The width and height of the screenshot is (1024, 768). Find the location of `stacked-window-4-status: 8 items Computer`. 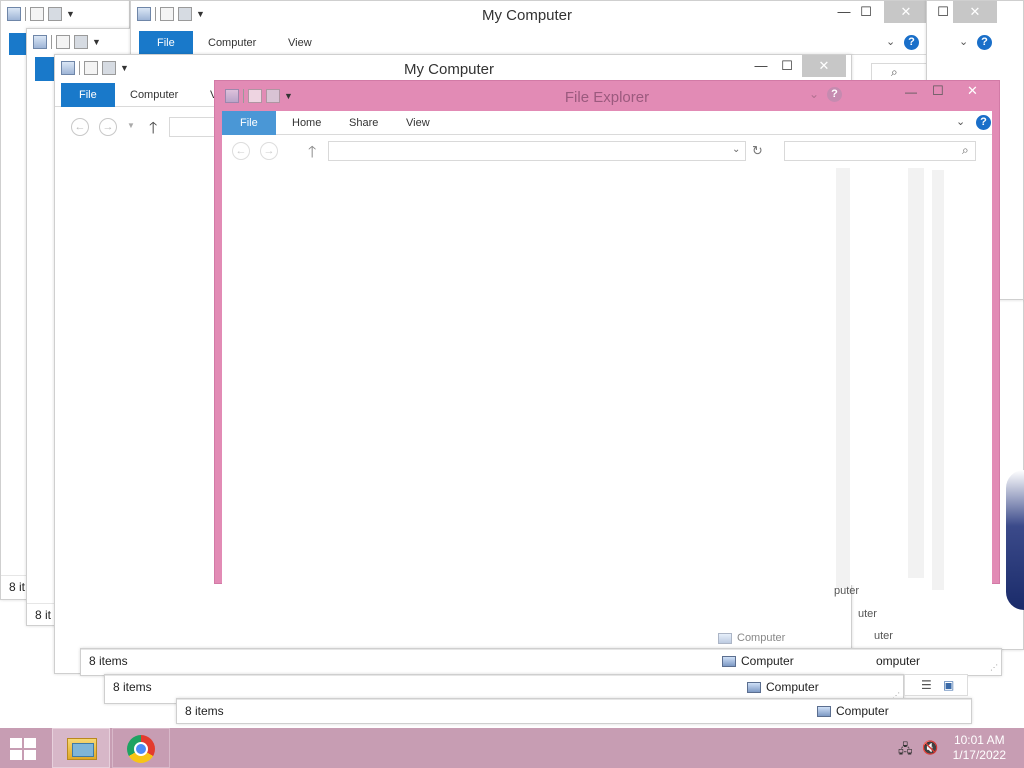

stacked-window-4-status: 8 items Computer is located at coordinates (574, 711).